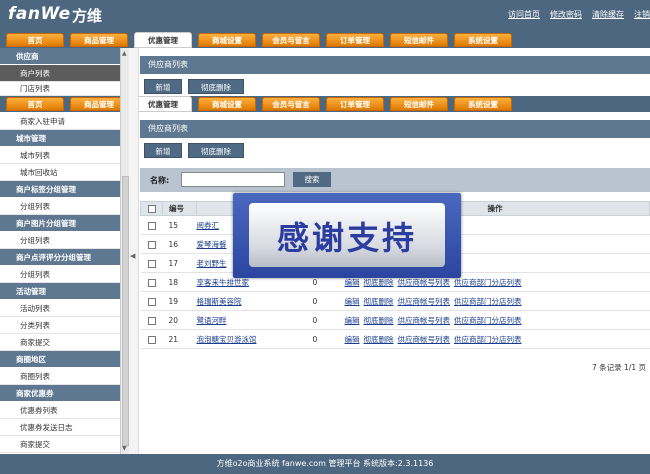 The height and width of the screenshot is (474, 650). Describe the element at coordinates (60, 393) in the screenshot. I see `sidebar-group: 商家优惠券` at that location.